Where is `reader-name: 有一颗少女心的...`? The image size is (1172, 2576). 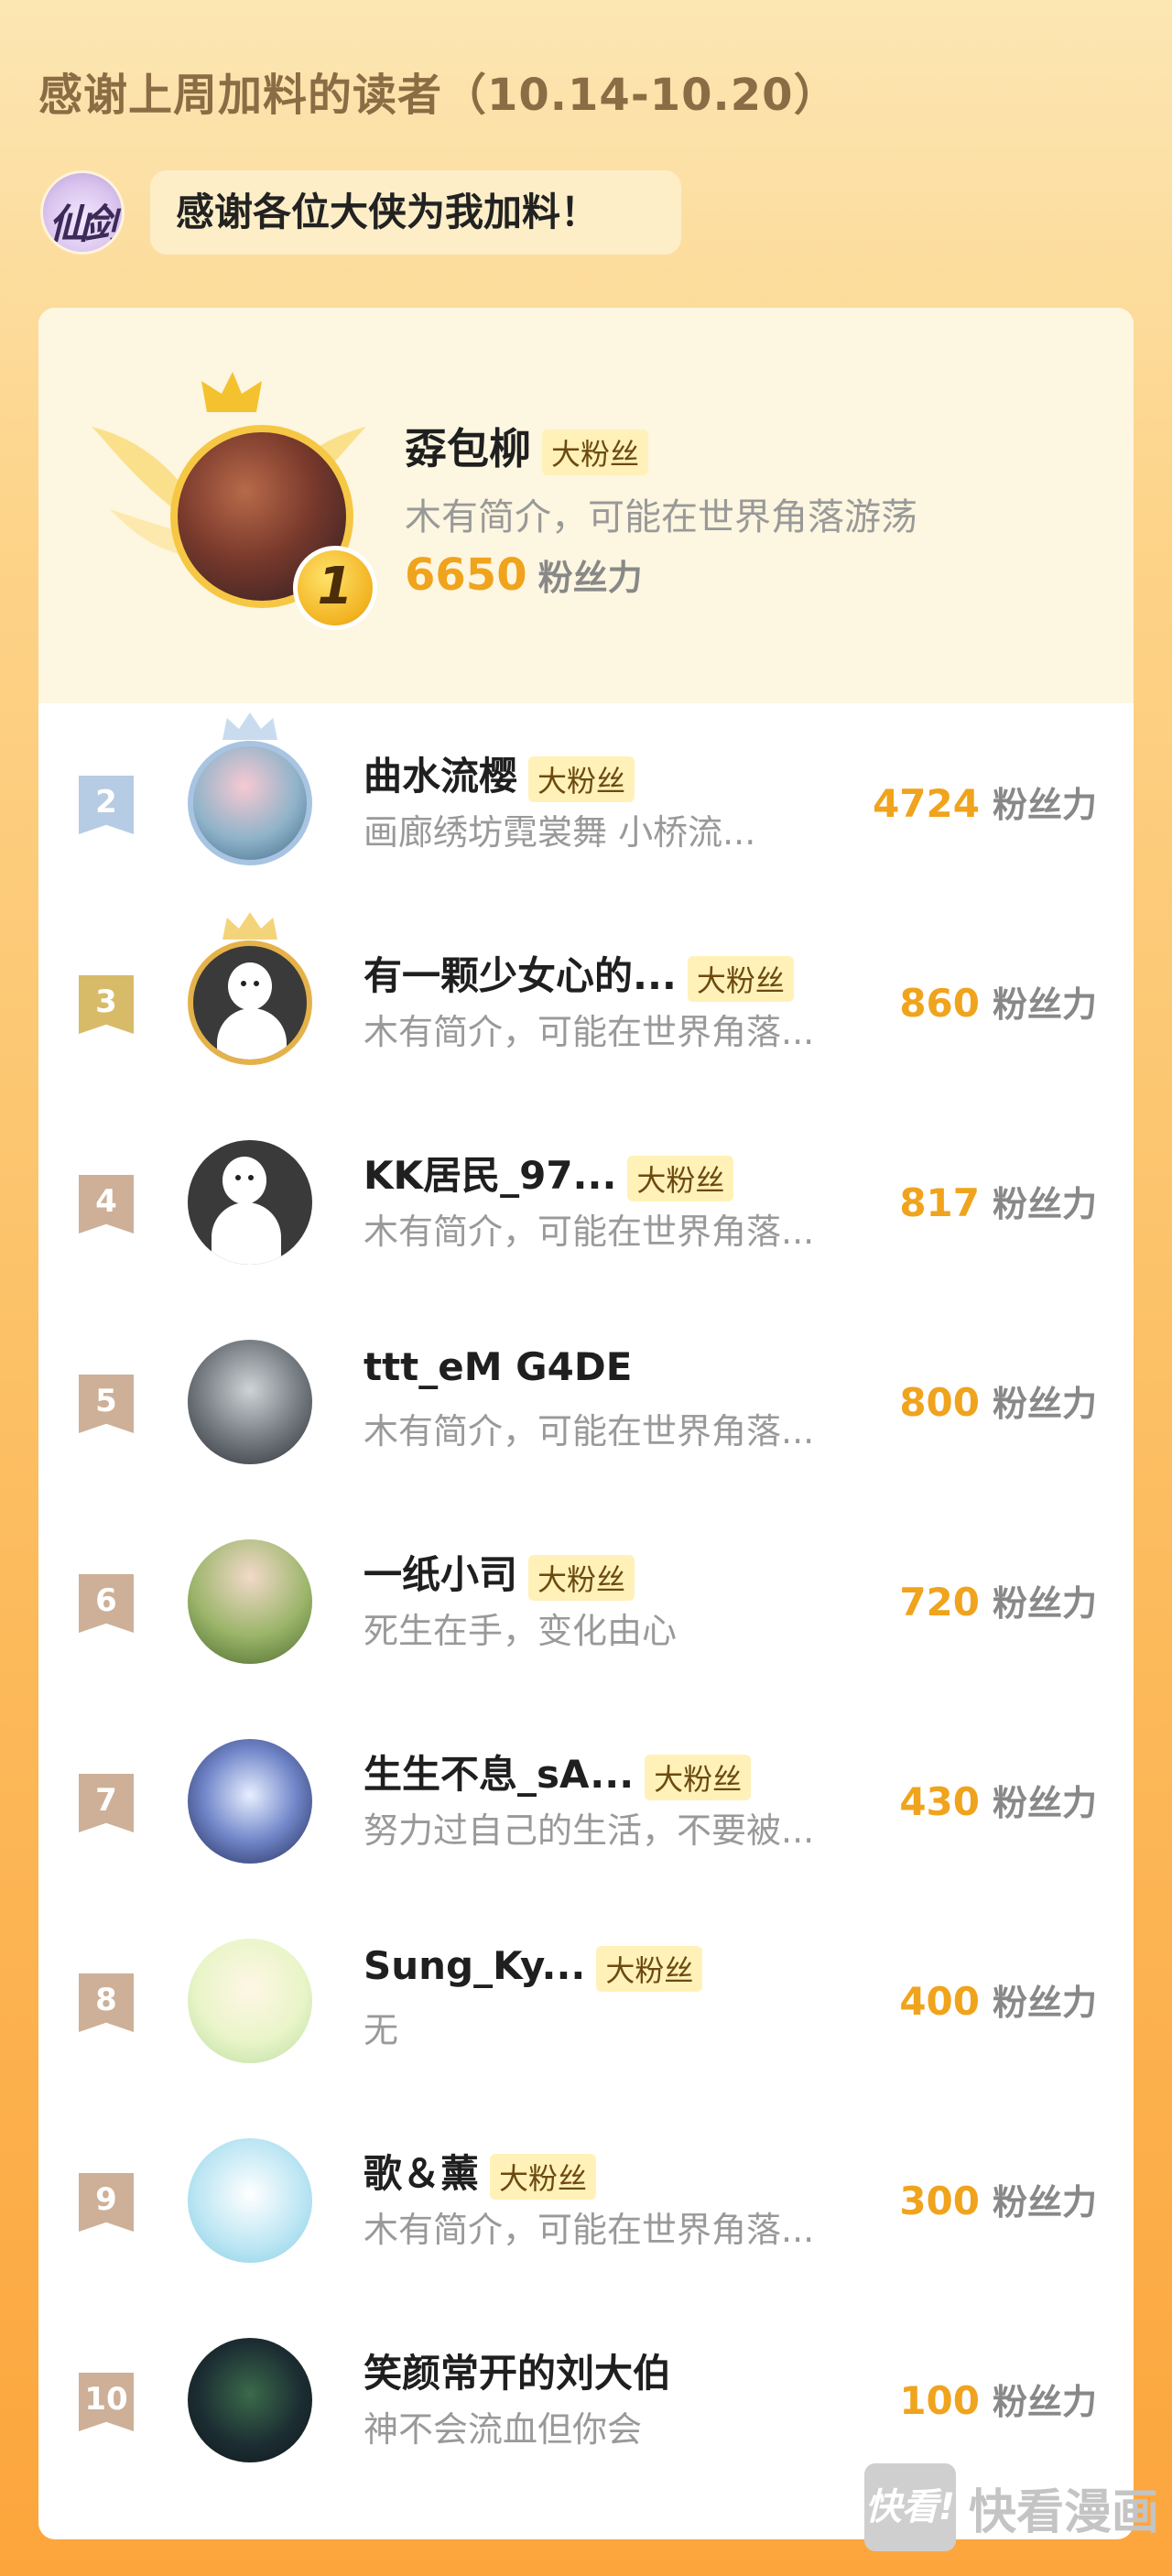
reader-name: 有一颗少女心的... is located at coordinates (520, 975).